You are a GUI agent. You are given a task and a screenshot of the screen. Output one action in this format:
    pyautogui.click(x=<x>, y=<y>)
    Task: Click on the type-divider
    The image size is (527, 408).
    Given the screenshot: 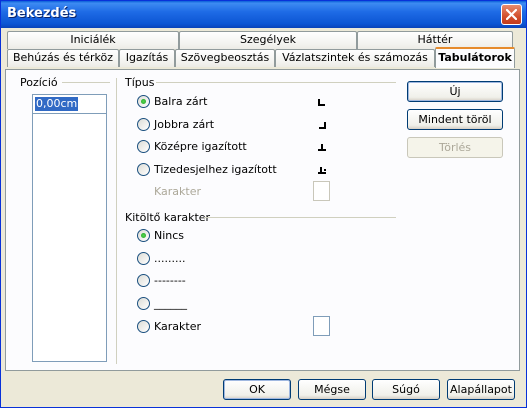 What is the action you would take?
    pyautogui.click(x=276, y=82)
    